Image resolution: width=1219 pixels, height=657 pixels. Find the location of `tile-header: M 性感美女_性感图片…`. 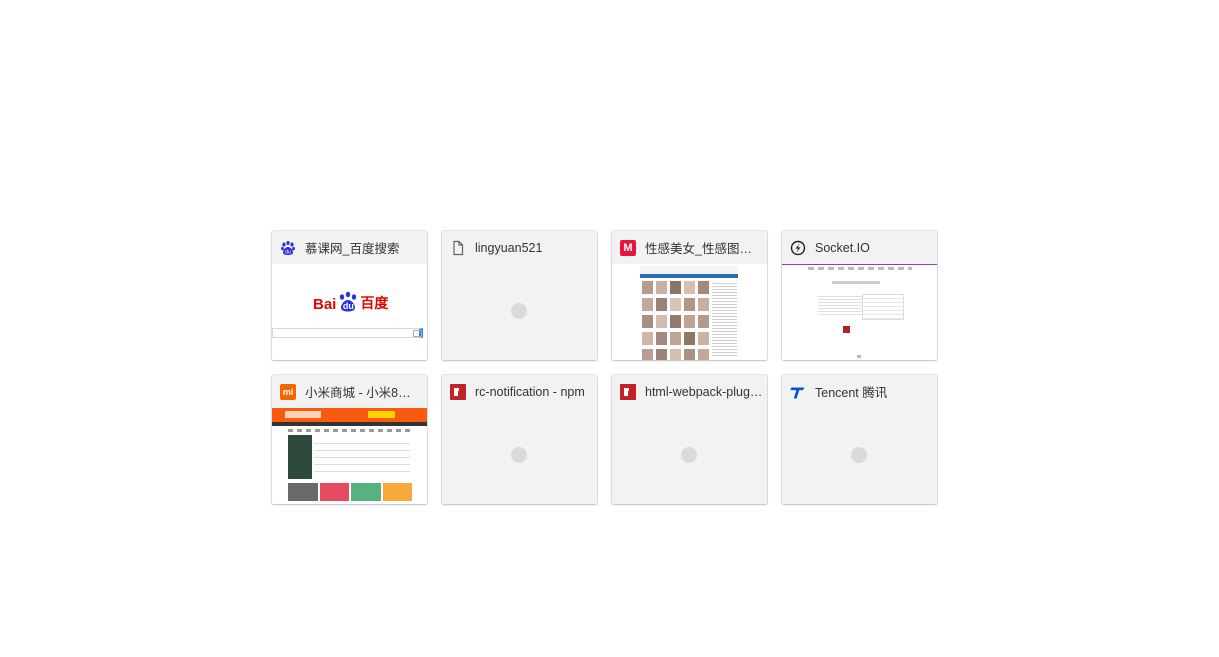

tile-header: M 性感美女_性感图片… is located at coordinates (689, 247).